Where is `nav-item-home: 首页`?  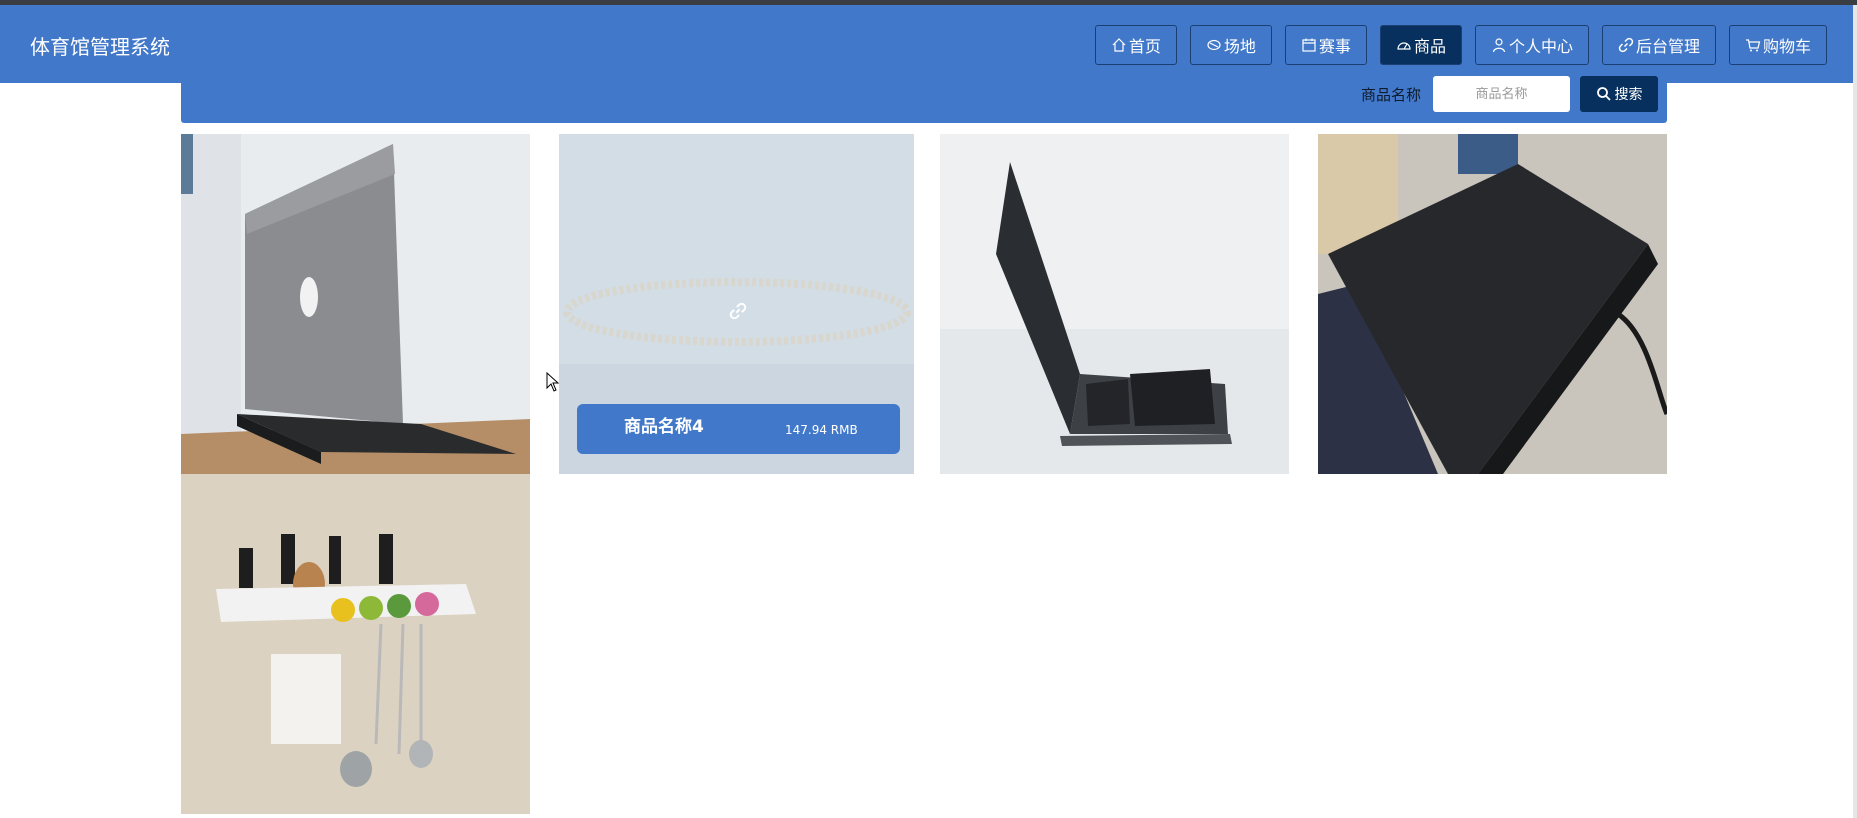 nav-item-home: 首页 is located at coordinates (1135, 45).